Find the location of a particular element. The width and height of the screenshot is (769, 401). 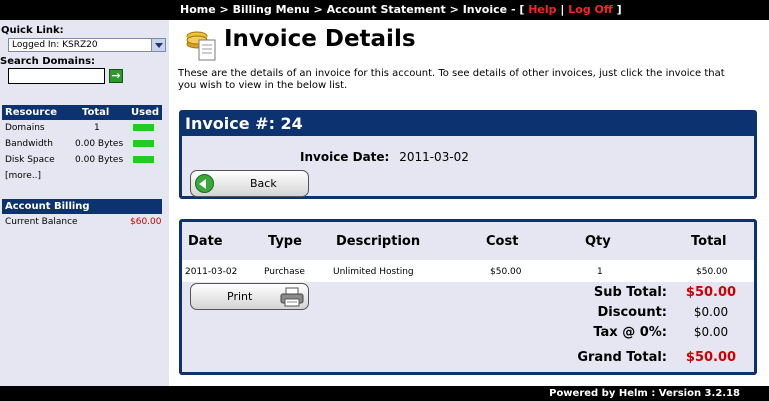

column-header-type: Type is located at coordinates (285, 241).